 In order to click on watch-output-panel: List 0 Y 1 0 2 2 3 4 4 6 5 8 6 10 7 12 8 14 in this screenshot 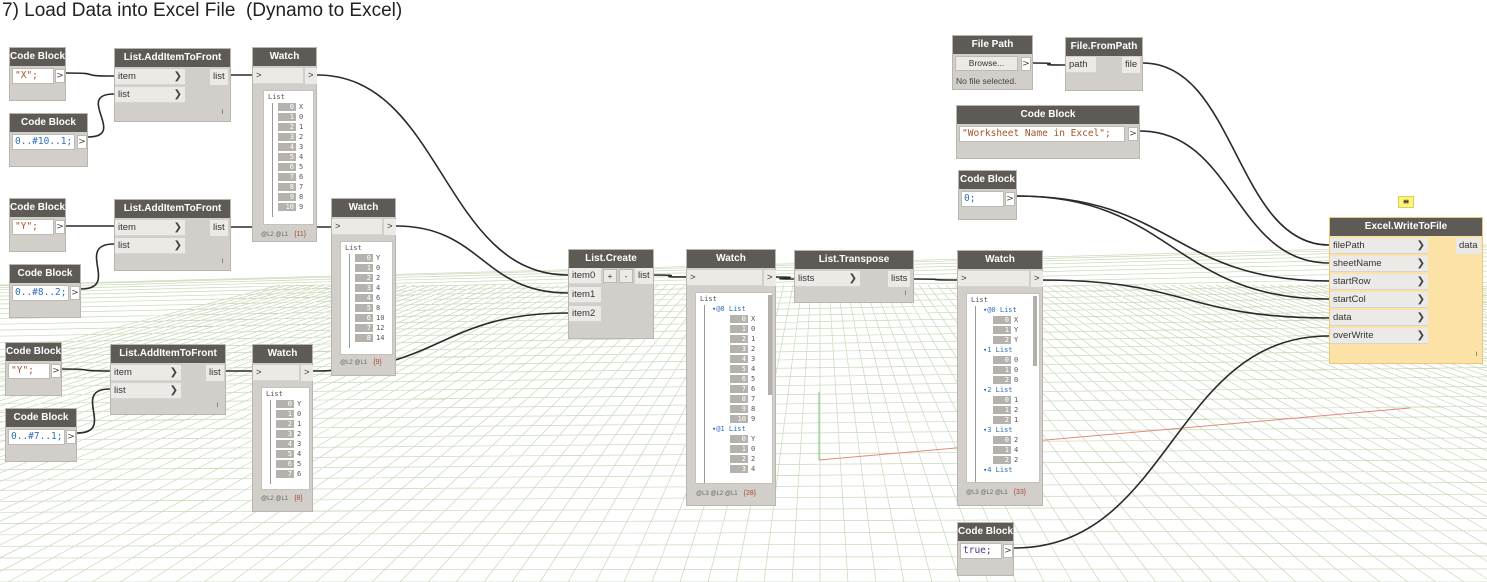, I will do `click(366, 298)`.